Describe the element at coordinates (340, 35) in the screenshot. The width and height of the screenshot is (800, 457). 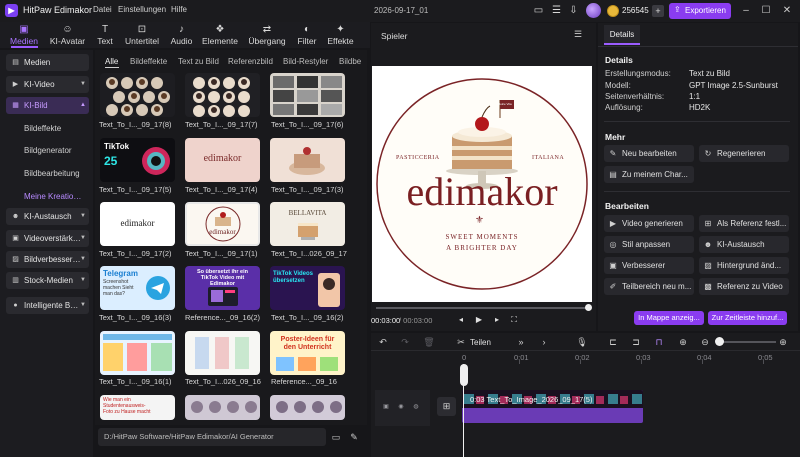
I see `tool-effekte: ✦ Effekte` at that location.